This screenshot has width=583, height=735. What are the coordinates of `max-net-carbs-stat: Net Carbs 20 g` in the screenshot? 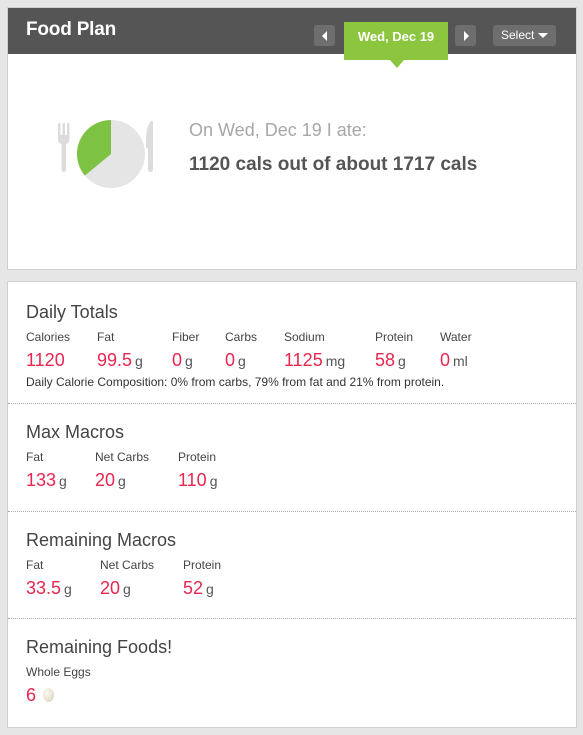 It's located at (122, 470).